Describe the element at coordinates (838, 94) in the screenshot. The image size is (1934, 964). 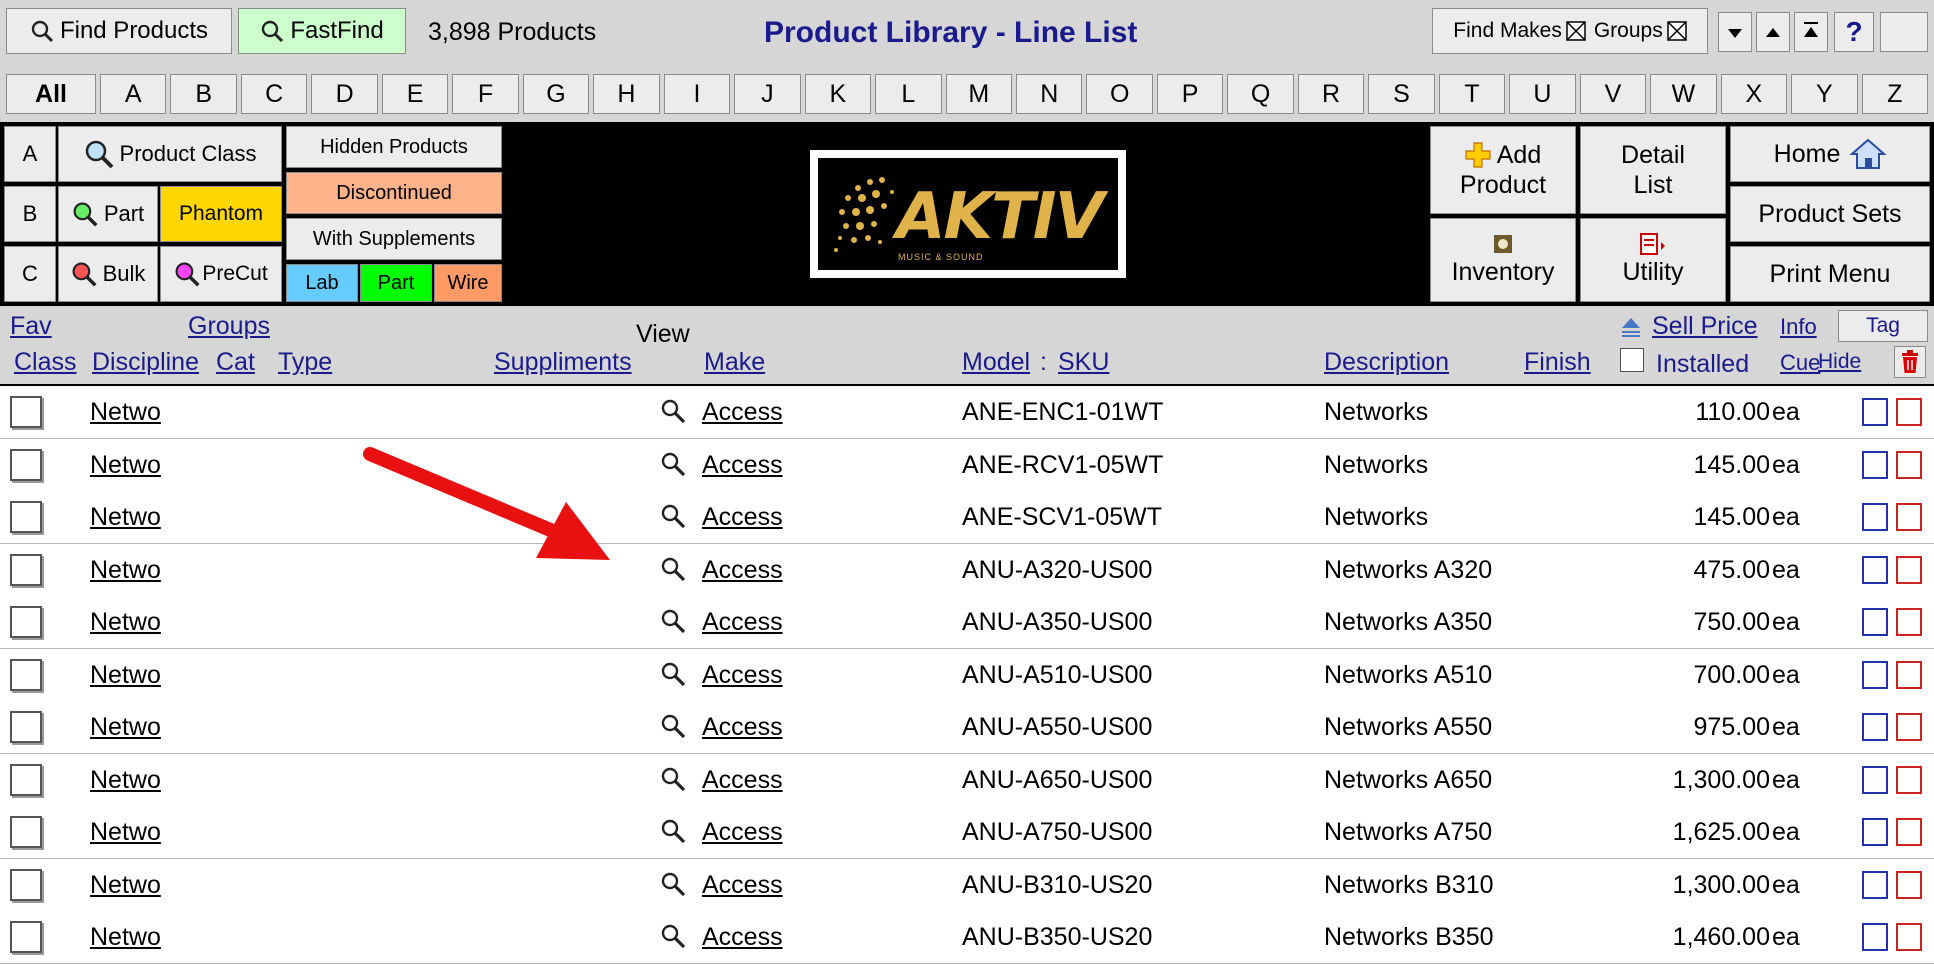
I see `letter-k-button: K` at that location.